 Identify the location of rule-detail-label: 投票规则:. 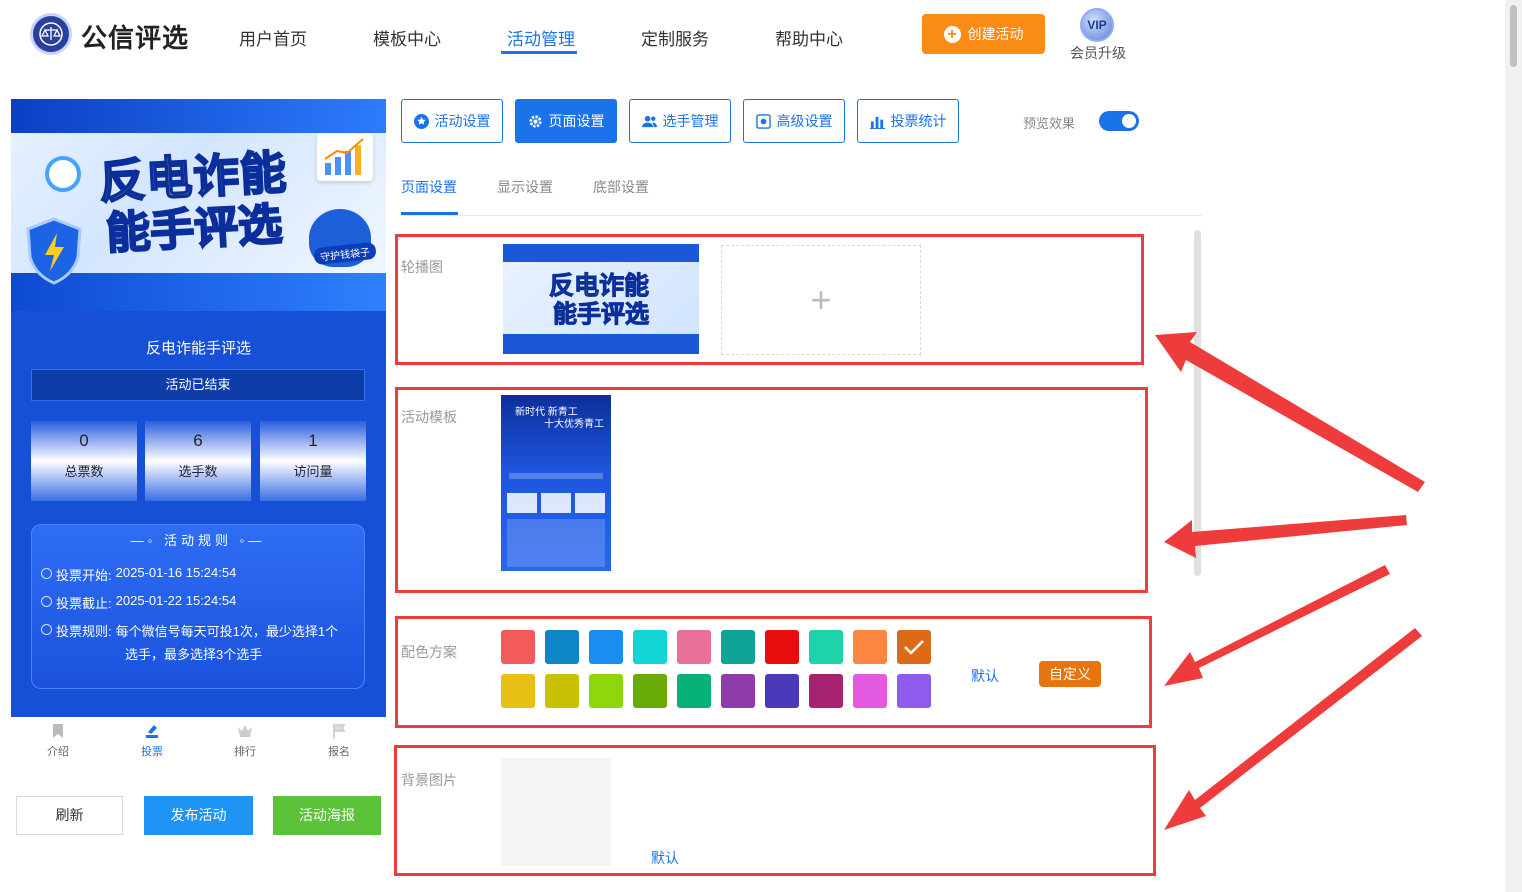
(84, 631).